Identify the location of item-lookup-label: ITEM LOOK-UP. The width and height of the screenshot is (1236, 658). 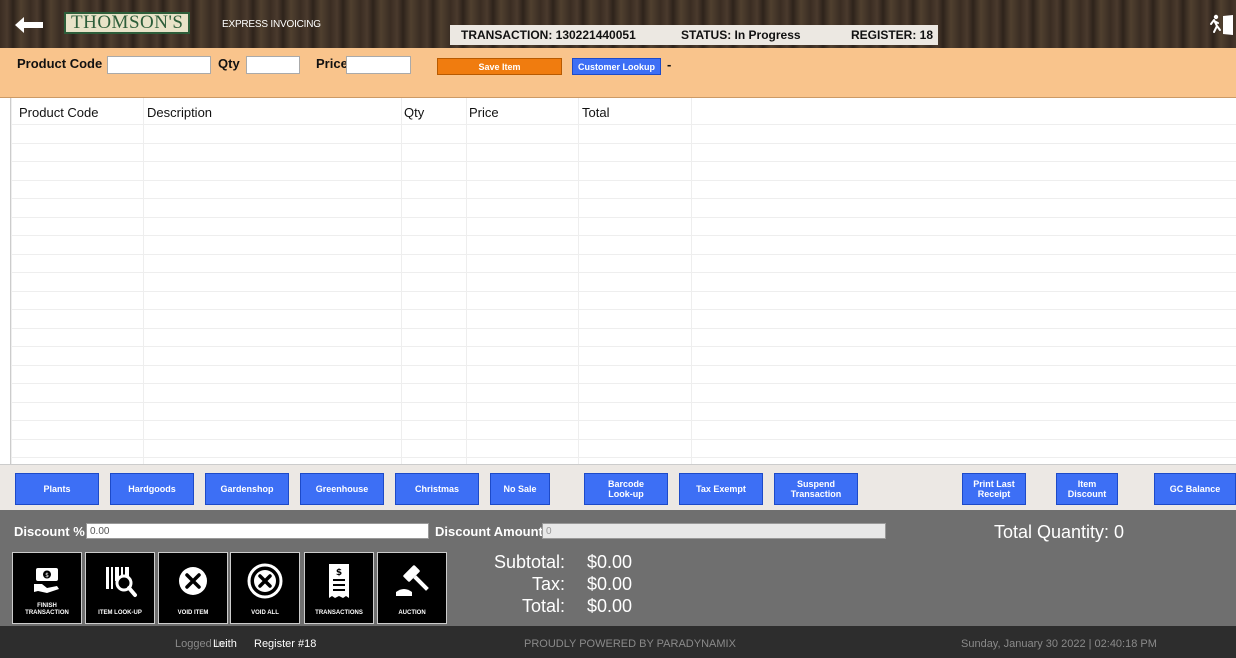
(120, 613).